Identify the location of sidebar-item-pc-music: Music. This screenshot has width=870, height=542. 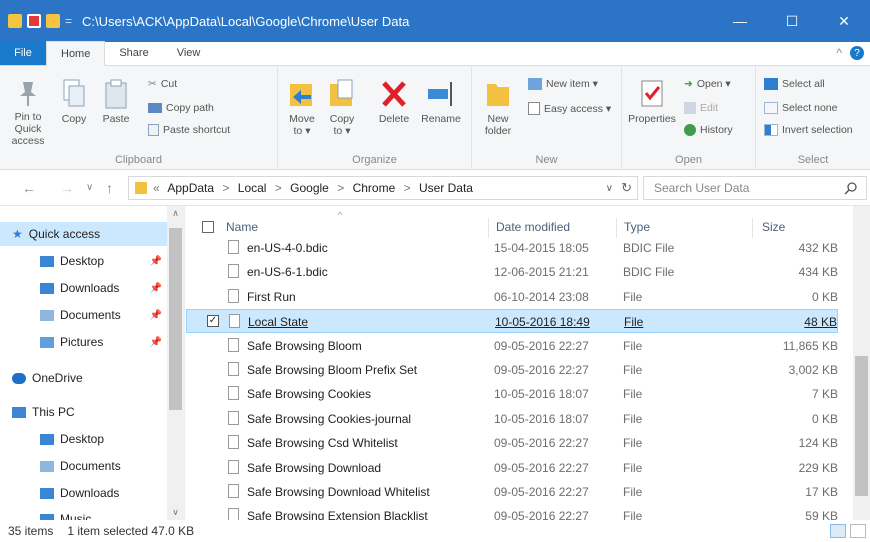
(84, 513).